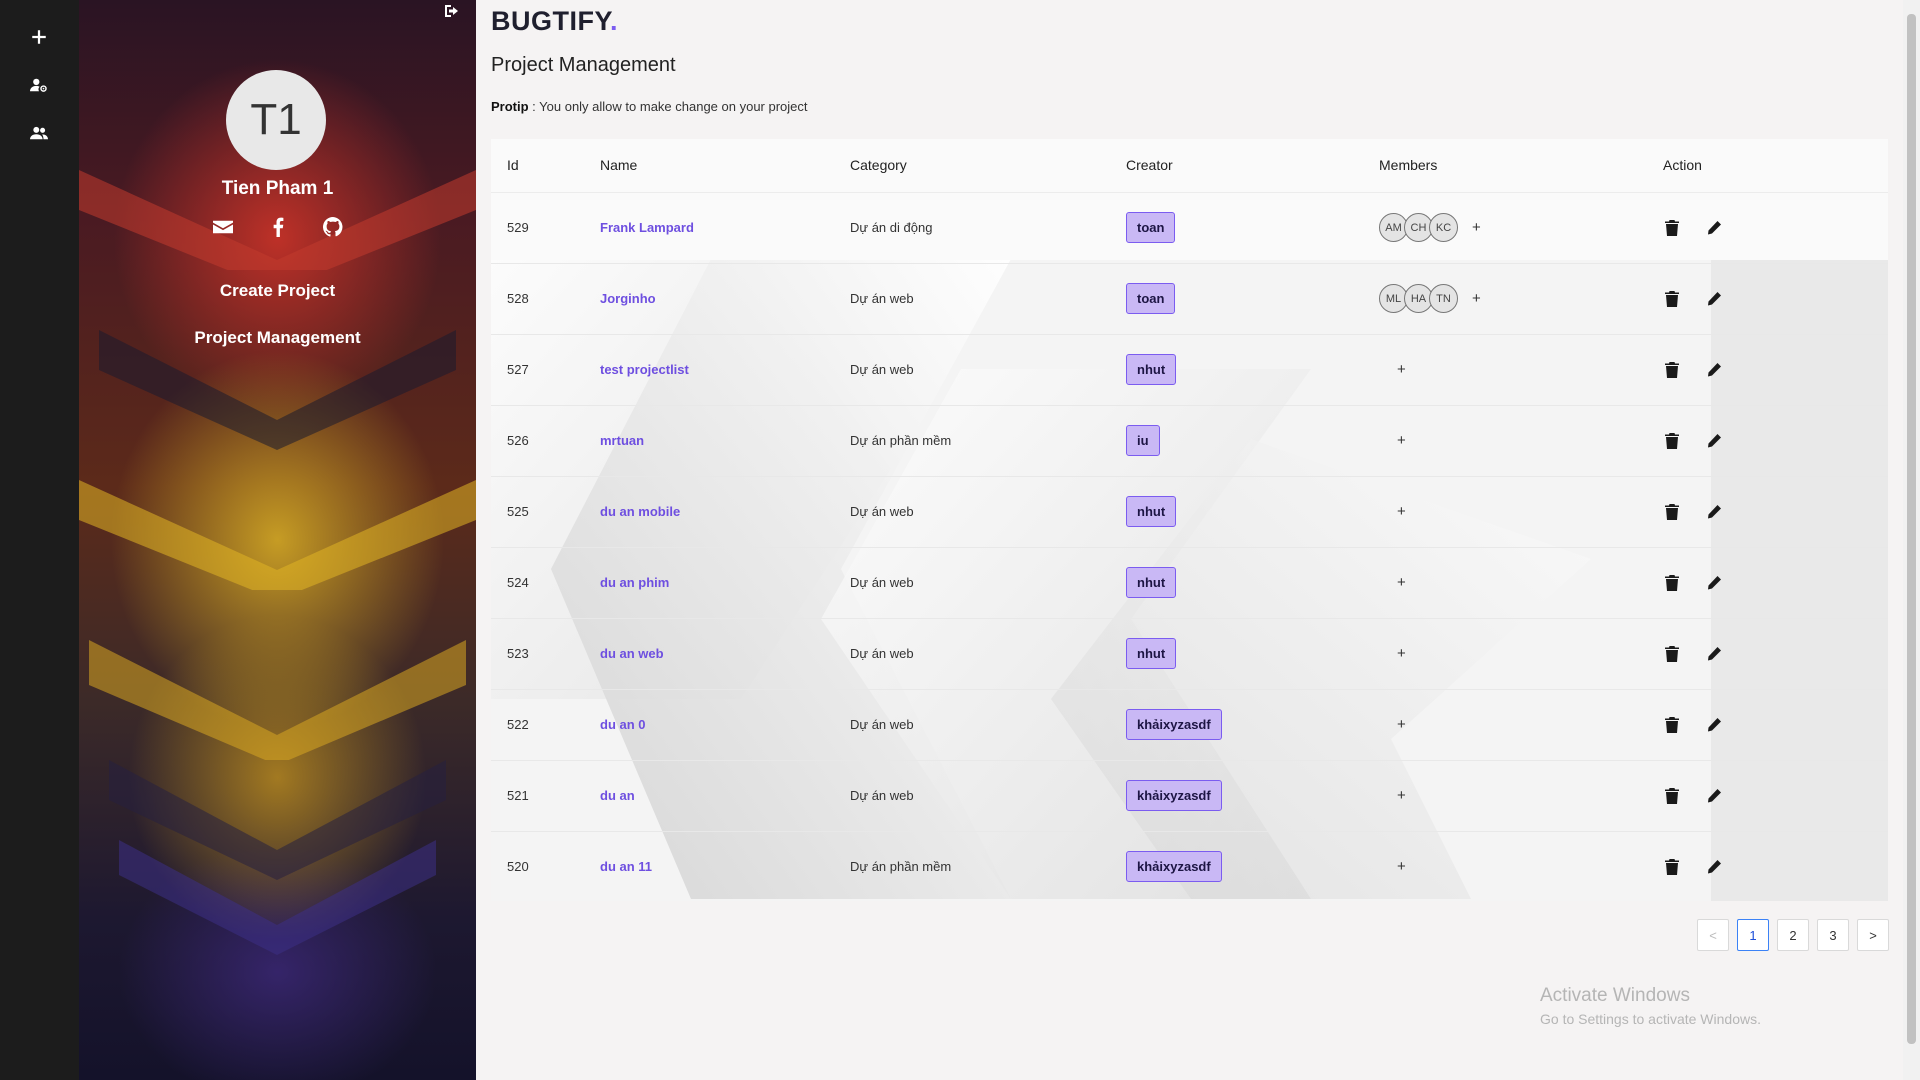 The height and width of the screenshot is (1080, 1920). I want to click on nav-create-project: Create Project, so click(277, 291).